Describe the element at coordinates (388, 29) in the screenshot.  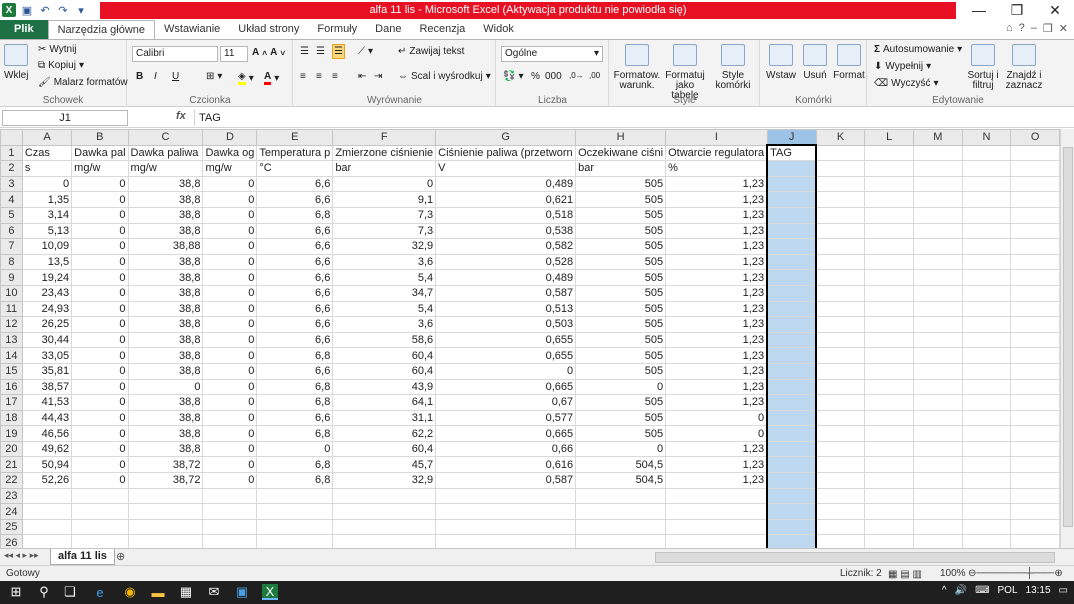
I see `ribbon-tab: Dane` at that location.